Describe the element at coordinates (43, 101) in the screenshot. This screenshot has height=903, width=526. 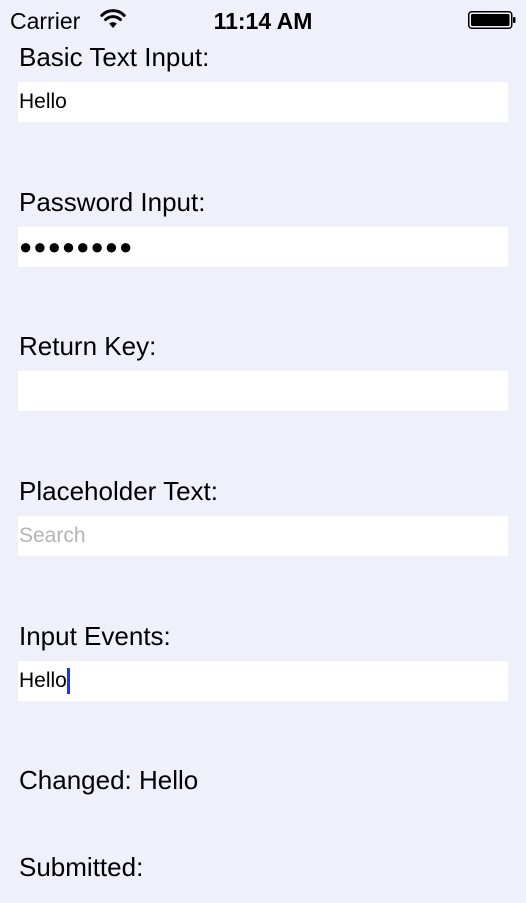
I see `basic-text-input-value: Hello` at that location.